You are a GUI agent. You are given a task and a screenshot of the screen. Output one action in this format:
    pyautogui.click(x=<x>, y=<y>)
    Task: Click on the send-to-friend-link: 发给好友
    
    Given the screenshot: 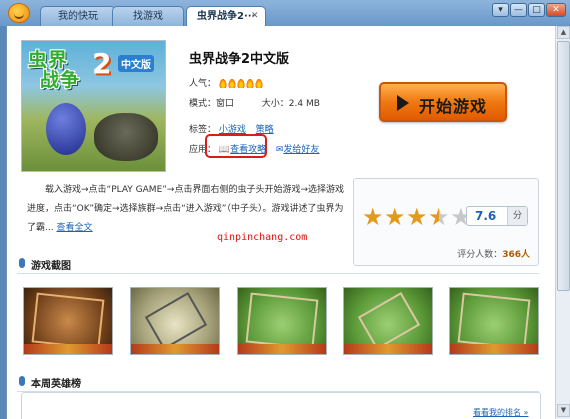 What is the action you would take?
    pyautogui.click(x=301, y=150)
    